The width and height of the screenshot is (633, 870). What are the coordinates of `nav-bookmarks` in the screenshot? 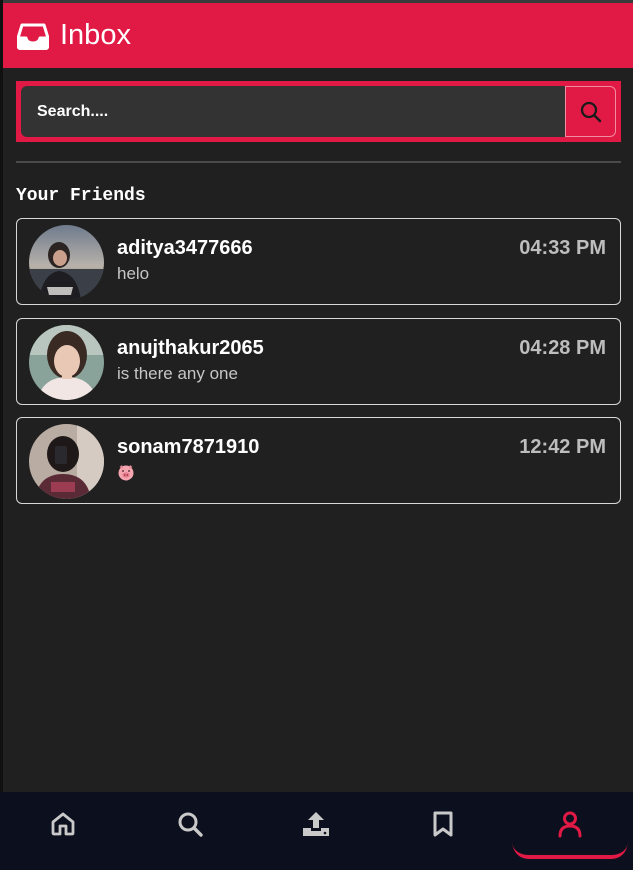 It's located at (443, 831).